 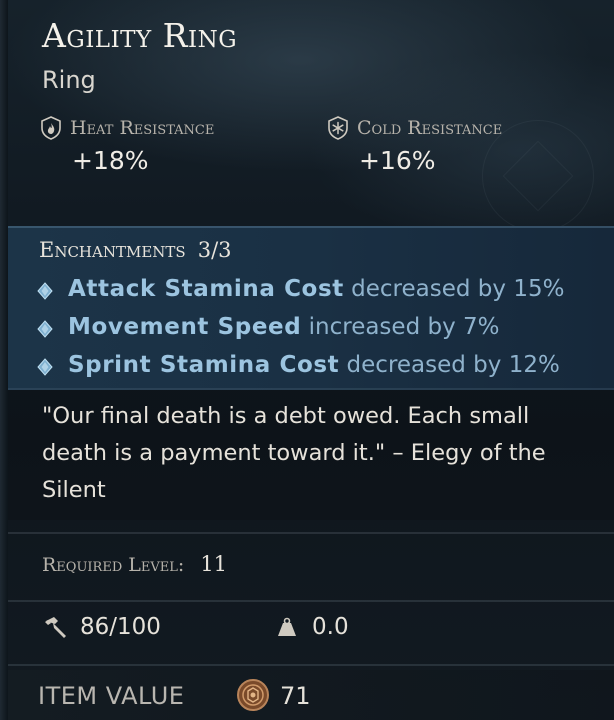 I want to click on heat-resistance-value: +18%, so click(x=110, y=160).